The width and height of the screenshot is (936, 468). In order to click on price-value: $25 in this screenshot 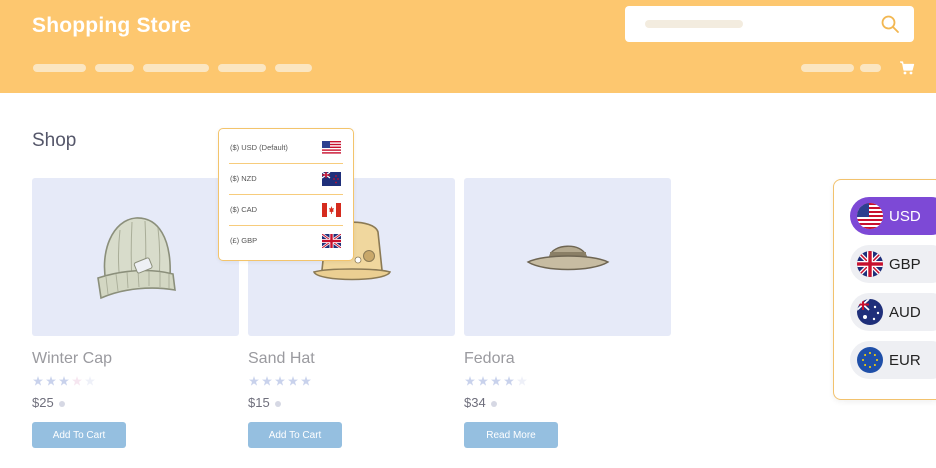, I will do `click(43, 402)`.